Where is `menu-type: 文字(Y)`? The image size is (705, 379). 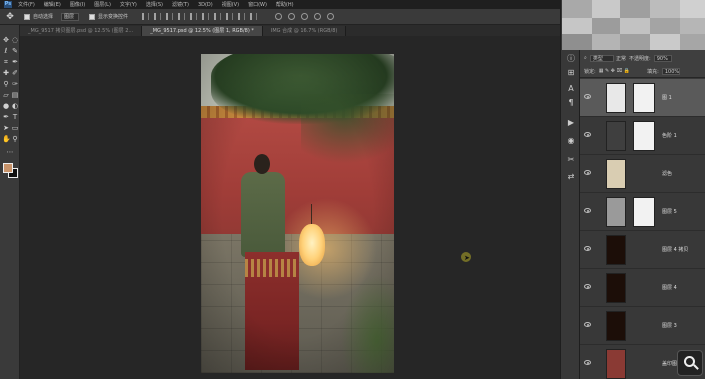 menu-type: 文字(Y) is located at coordinates (128, 4).